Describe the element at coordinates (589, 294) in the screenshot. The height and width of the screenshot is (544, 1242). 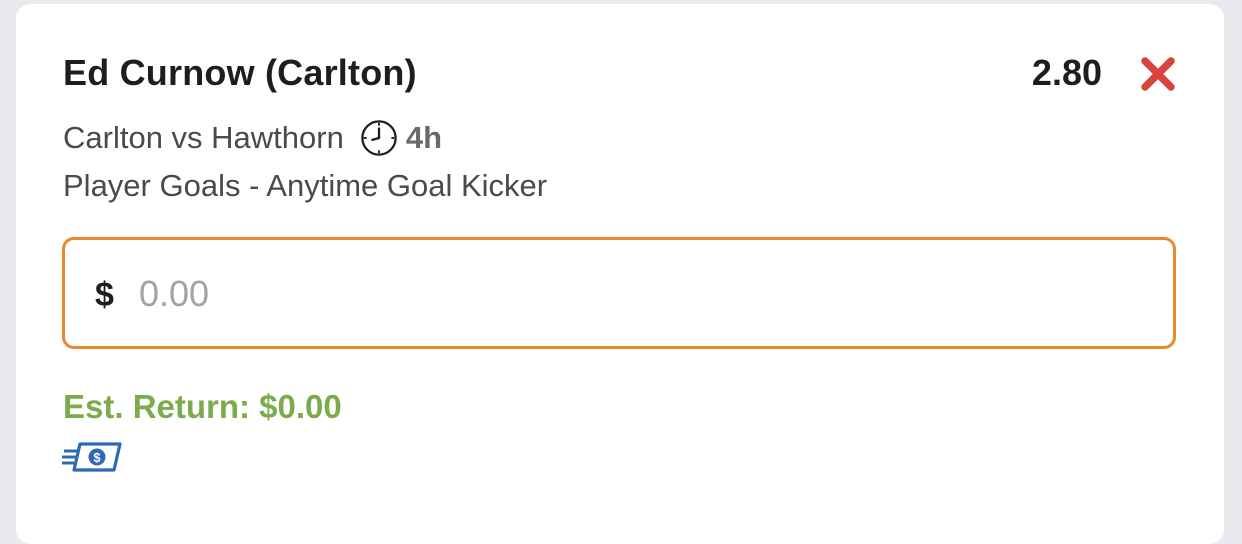
I see `stake-input` at that location.